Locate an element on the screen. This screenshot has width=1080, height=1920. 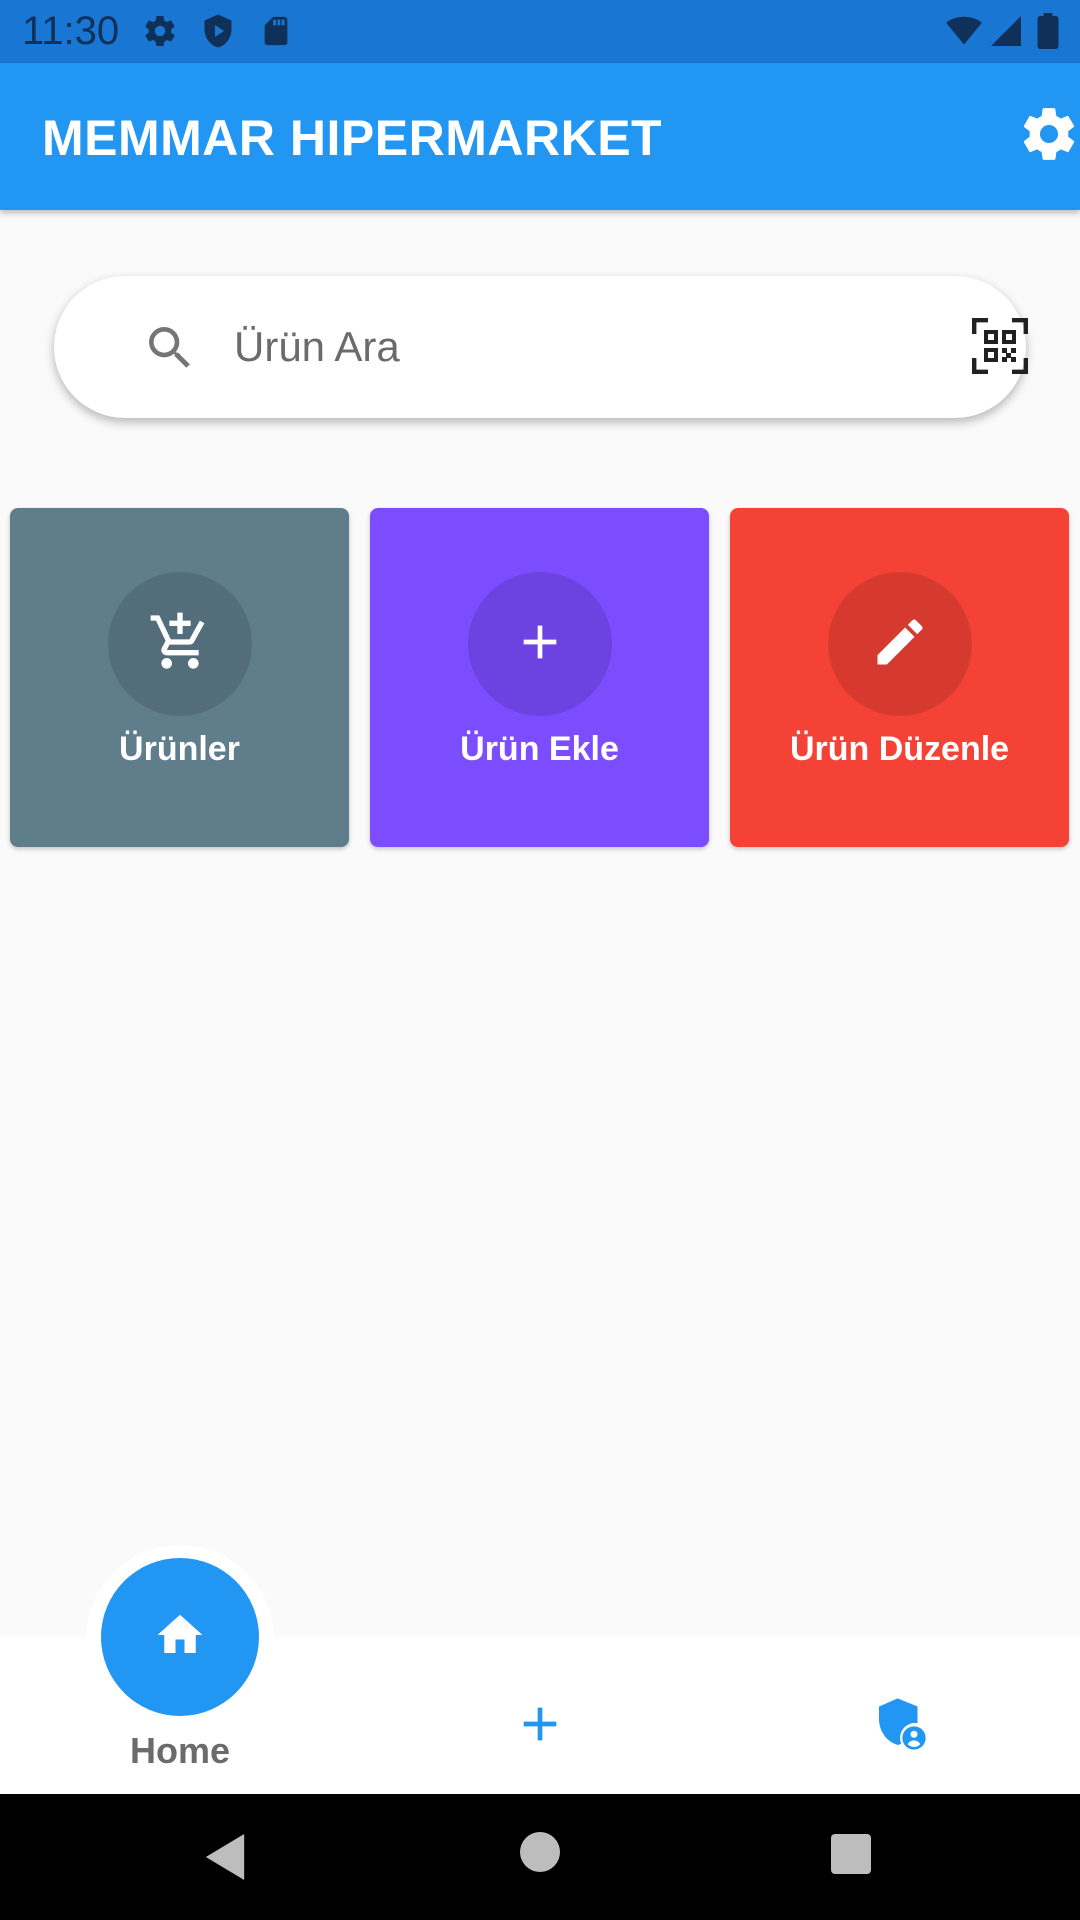
cell-signal-icon is located at coordinates (1006, 33).